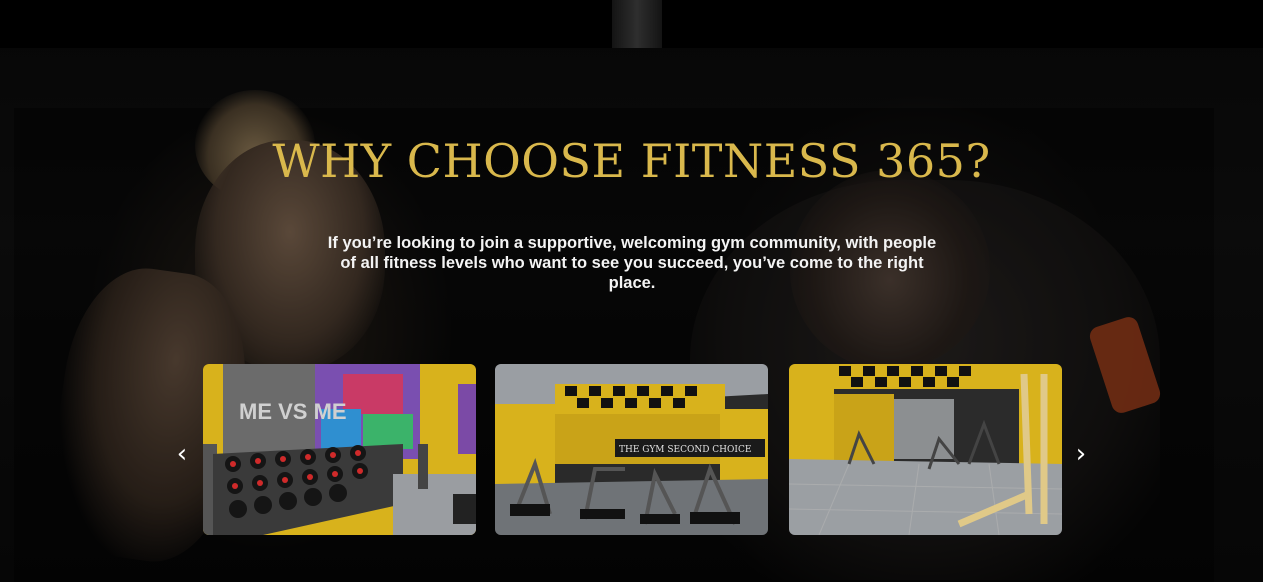 The width and height of the screenshot is (1263, 582). I want to click on gym-sign-text: THE GYM SECOND CHOICE, so click(685, 450).